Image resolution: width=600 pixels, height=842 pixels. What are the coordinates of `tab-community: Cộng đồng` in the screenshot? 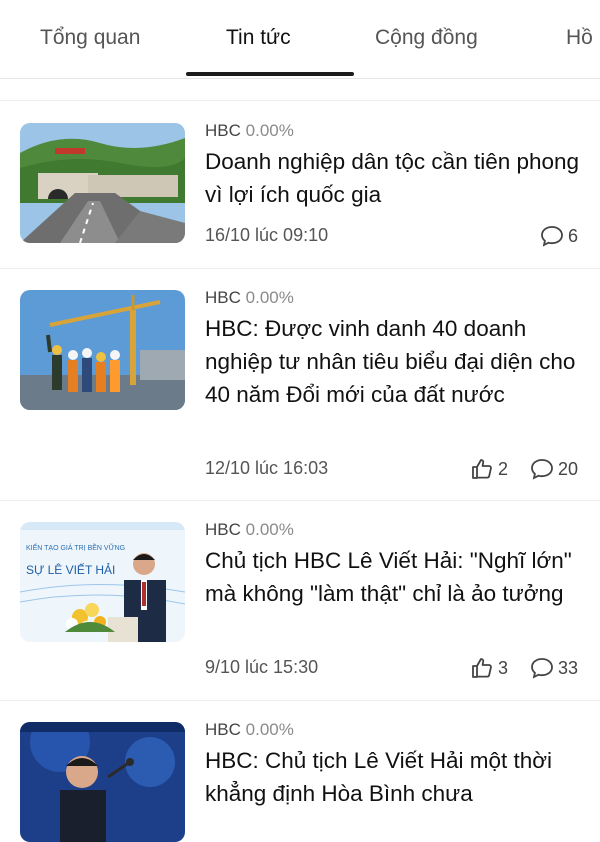 It's located at (426, 38).